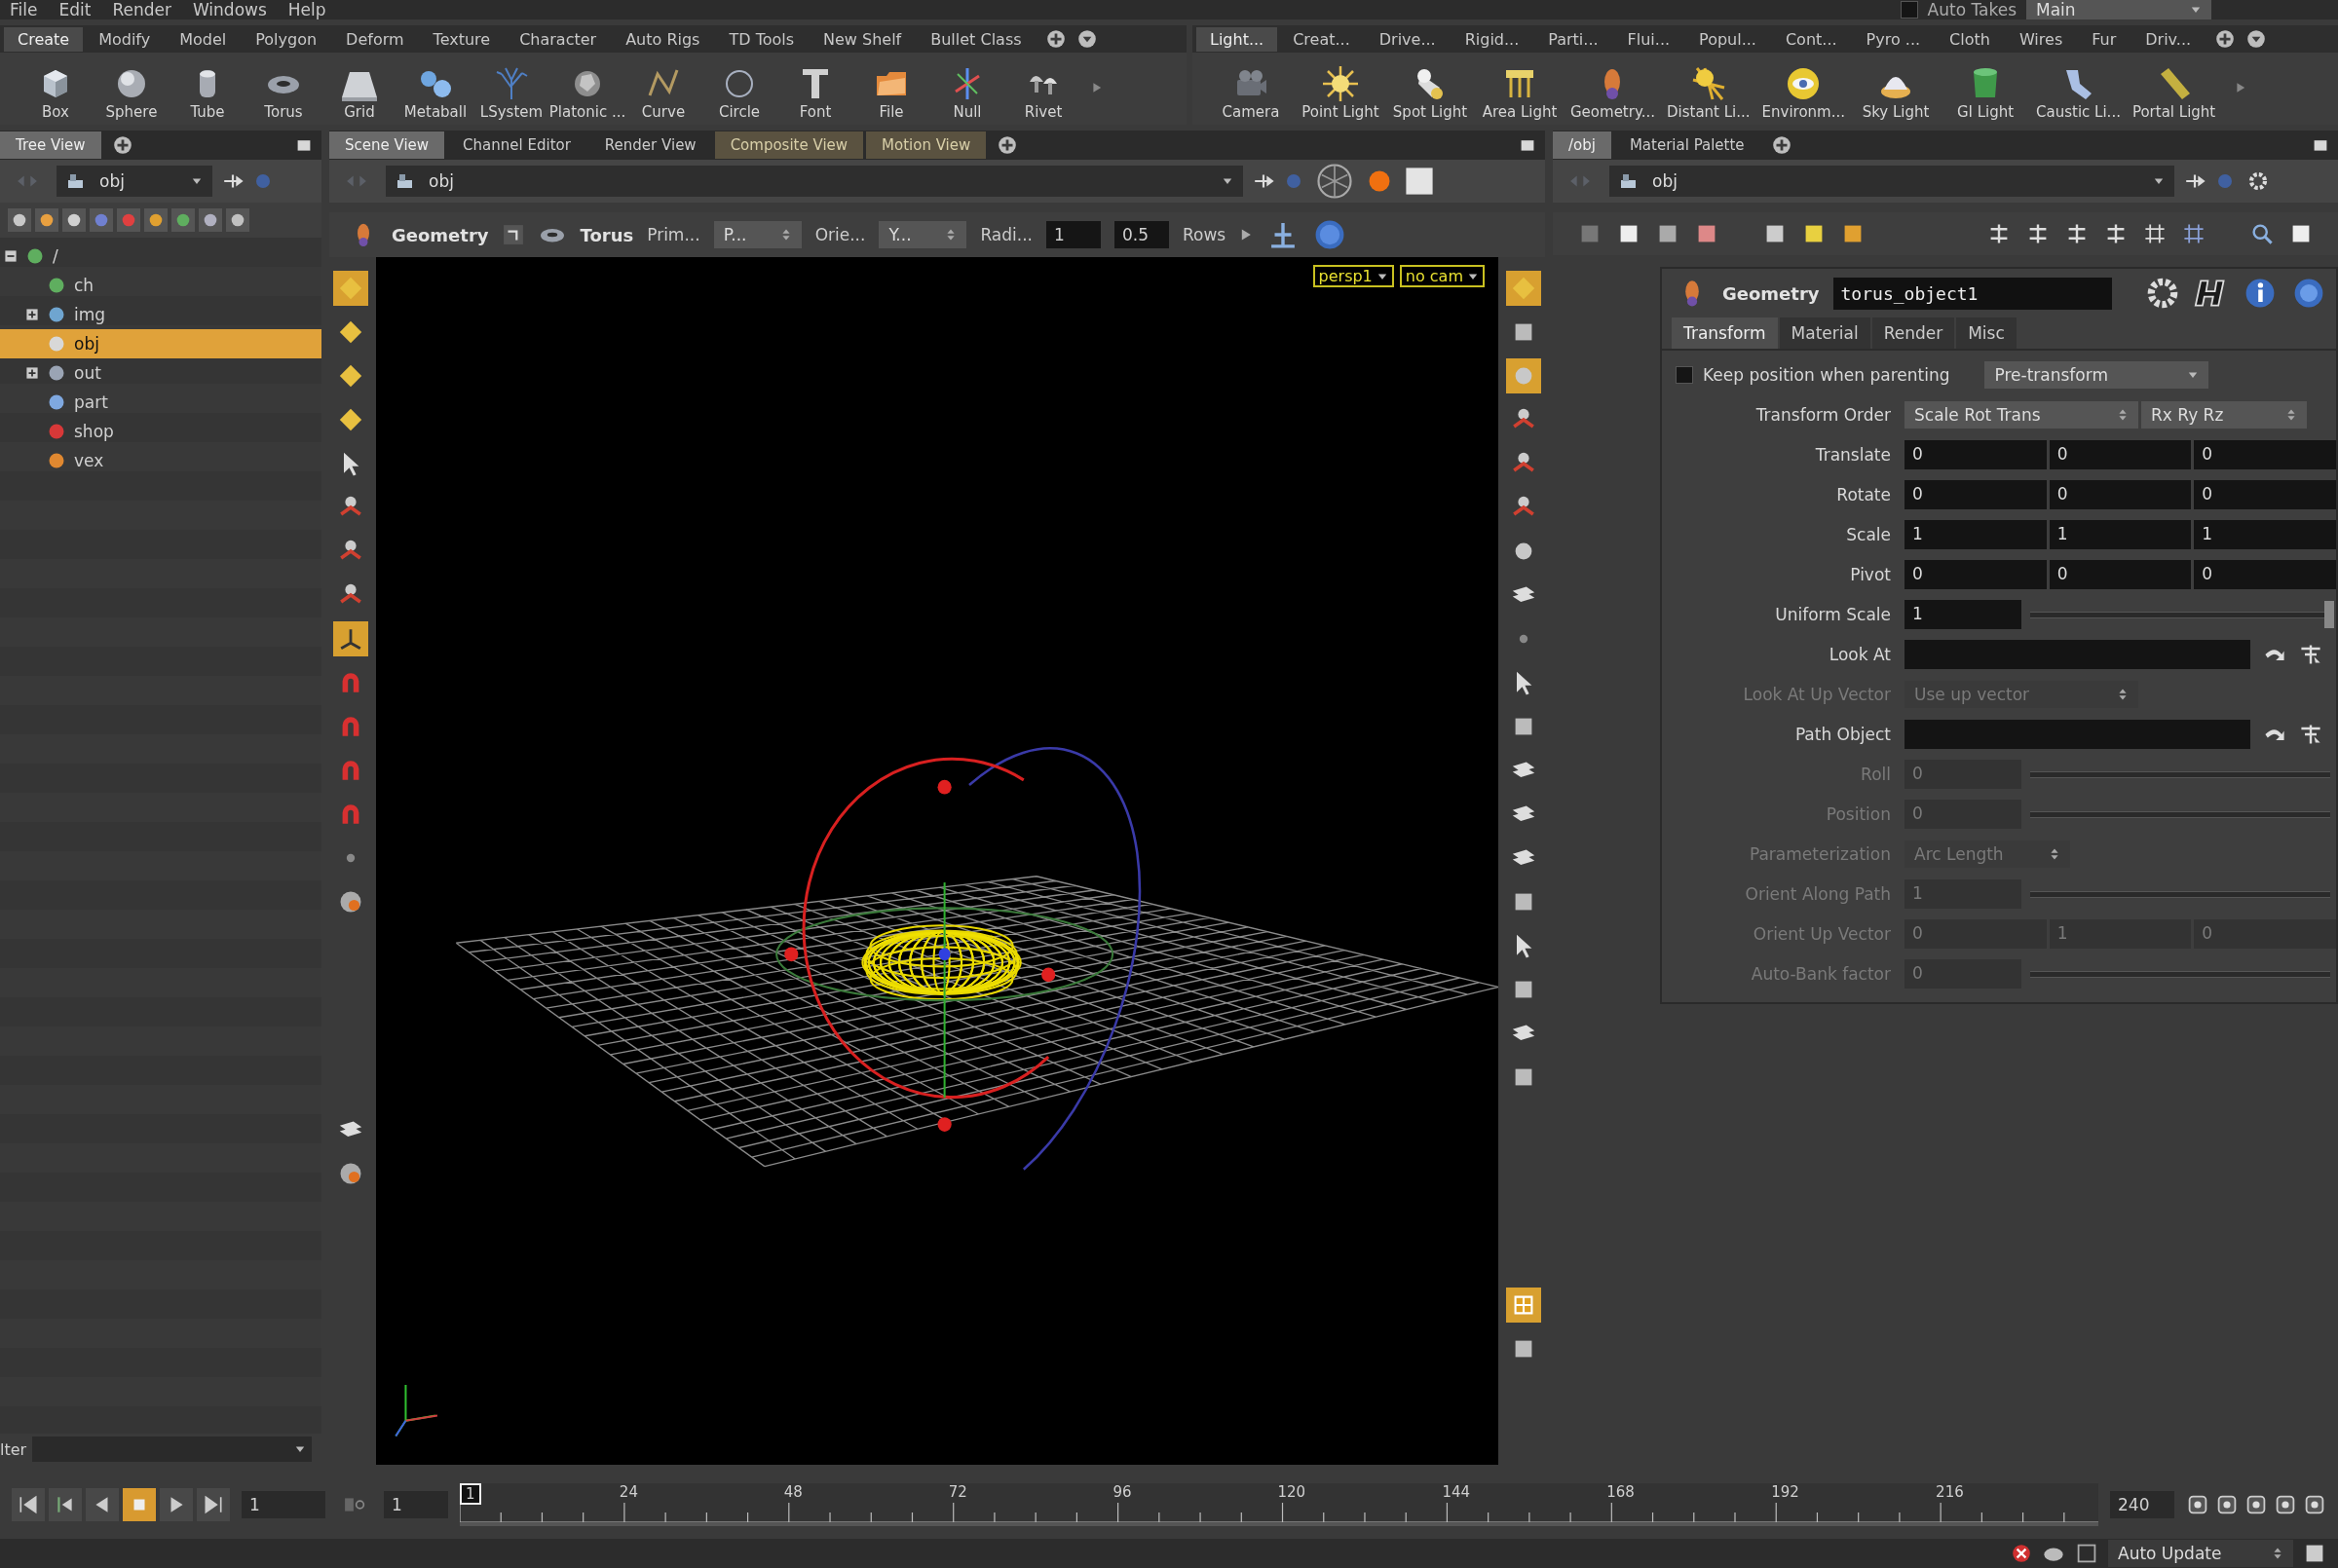  Describe the element at coordinates (1340, 94) in the screenshot. I see `shelf-tool: Point Light` at that location.